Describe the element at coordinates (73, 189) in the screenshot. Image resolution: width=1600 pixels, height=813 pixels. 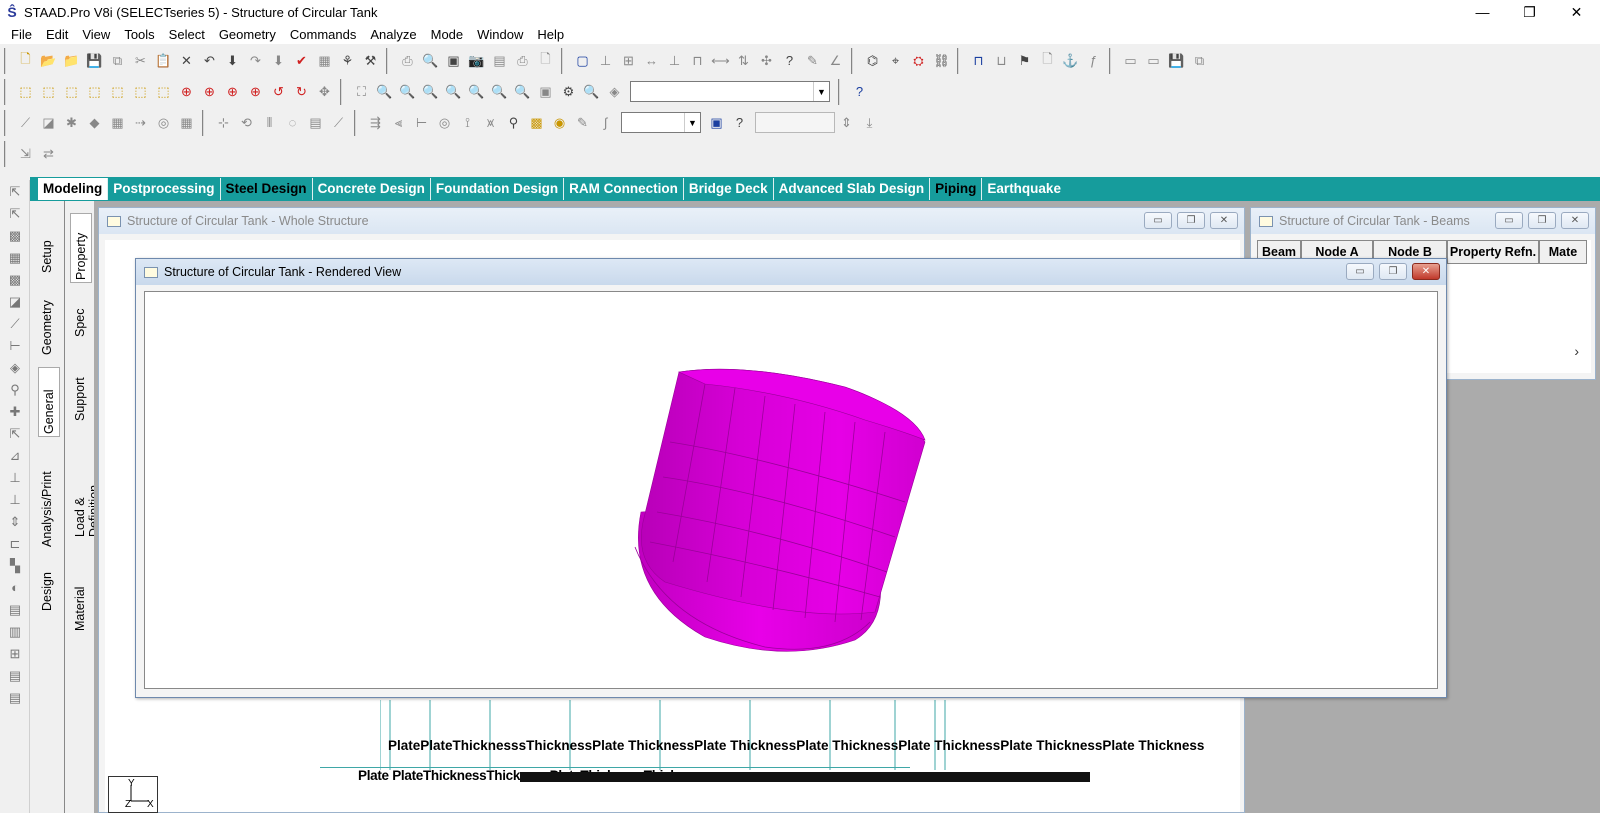
I see `tab-modeling: Modeling` at that location.